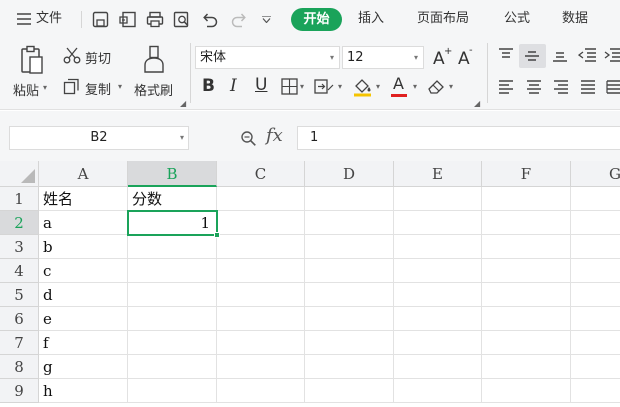  Describe the element at coordinates (526, 343) in the screenshot. I see `cell-f7` at that location.